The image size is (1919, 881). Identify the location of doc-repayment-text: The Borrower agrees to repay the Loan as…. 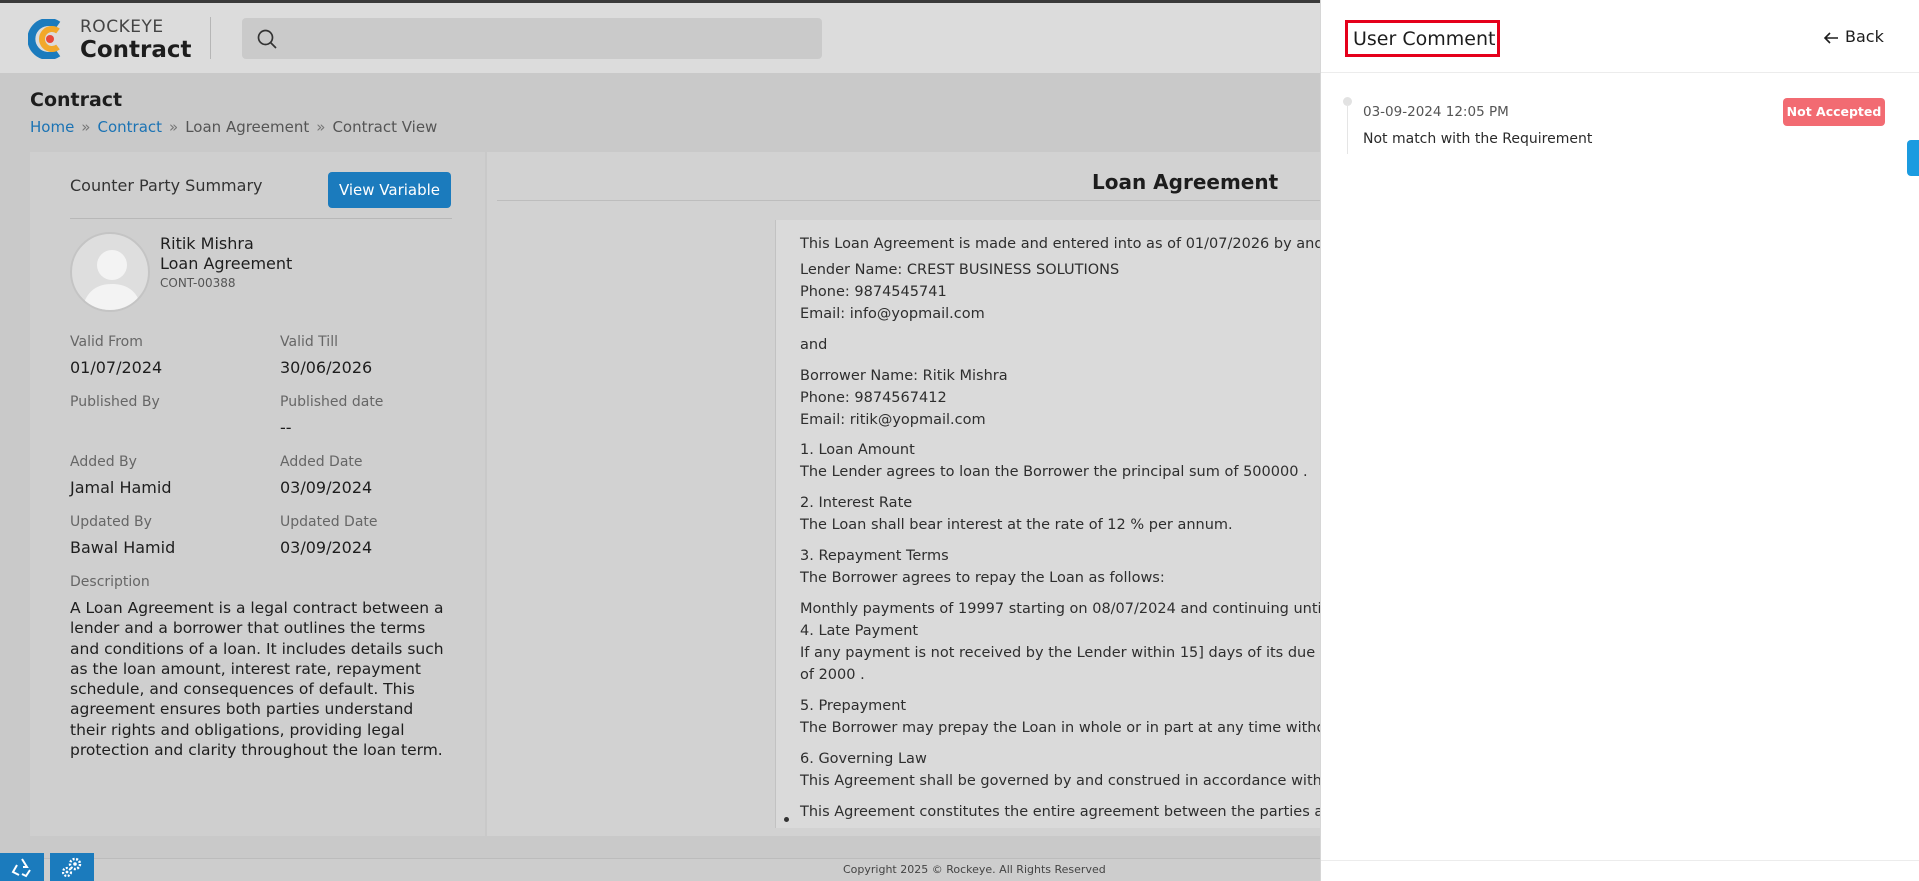
(982, 578).